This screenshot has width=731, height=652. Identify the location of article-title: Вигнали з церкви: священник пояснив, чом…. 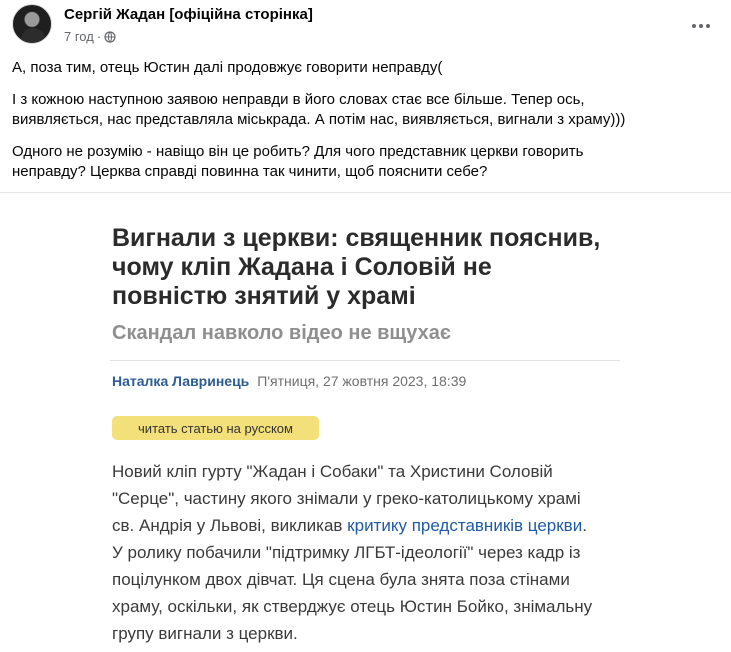
(372, 267).